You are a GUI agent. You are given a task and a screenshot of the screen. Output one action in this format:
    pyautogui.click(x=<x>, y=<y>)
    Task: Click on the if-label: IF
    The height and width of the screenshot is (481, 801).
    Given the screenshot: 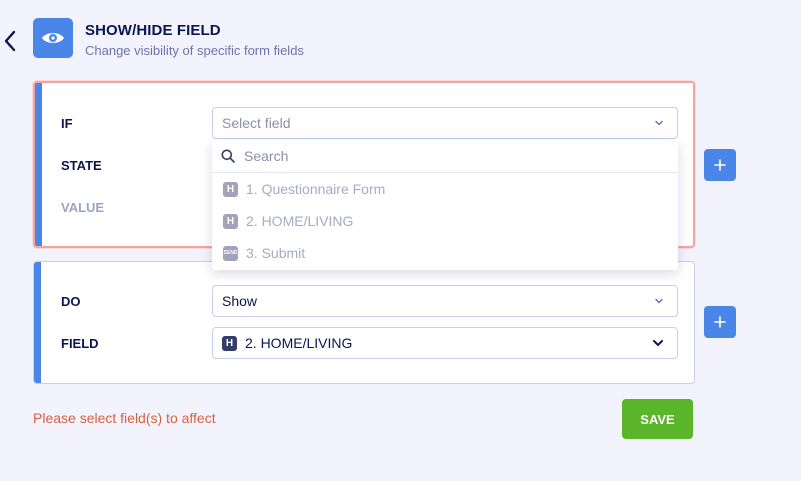 What is the action you would take?
    pyautogui.click(x=67, y=123)
    